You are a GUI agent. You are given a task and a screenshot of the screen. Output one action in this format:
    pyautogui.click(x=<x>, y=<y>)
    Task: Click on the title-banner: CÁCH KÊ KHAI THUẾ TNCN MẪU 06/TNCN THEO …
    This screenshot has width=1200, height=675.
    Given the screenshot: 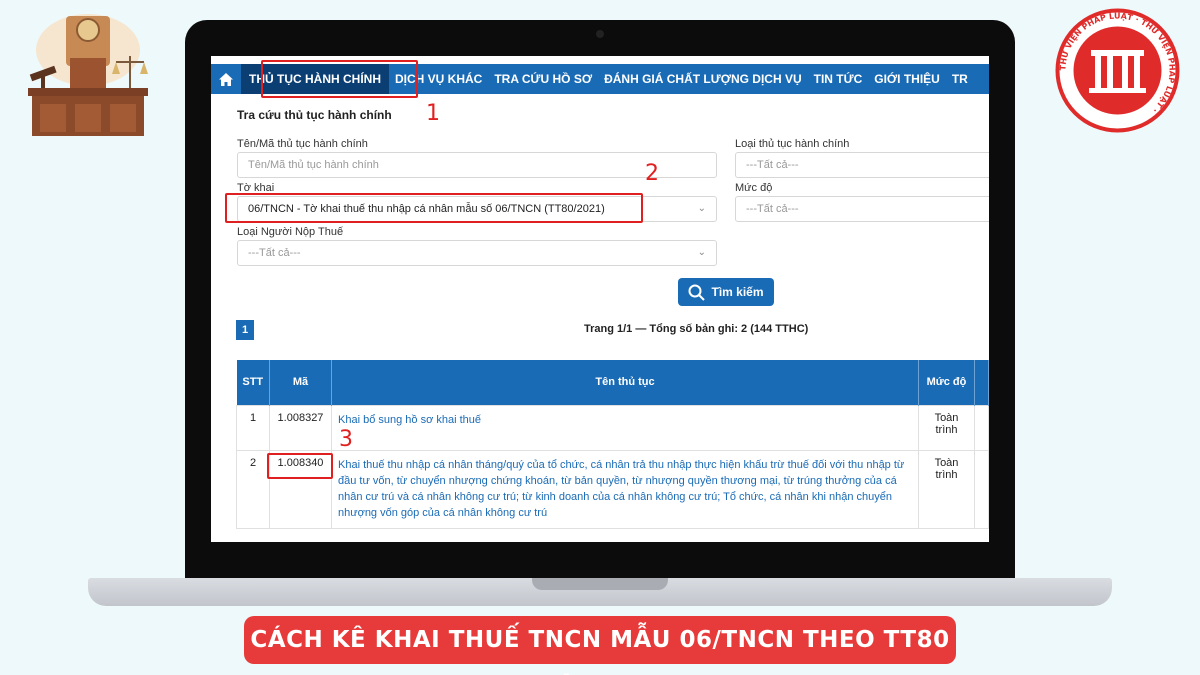 What is the action you would take?
    pyautogui.click(x=600, y=640)
    